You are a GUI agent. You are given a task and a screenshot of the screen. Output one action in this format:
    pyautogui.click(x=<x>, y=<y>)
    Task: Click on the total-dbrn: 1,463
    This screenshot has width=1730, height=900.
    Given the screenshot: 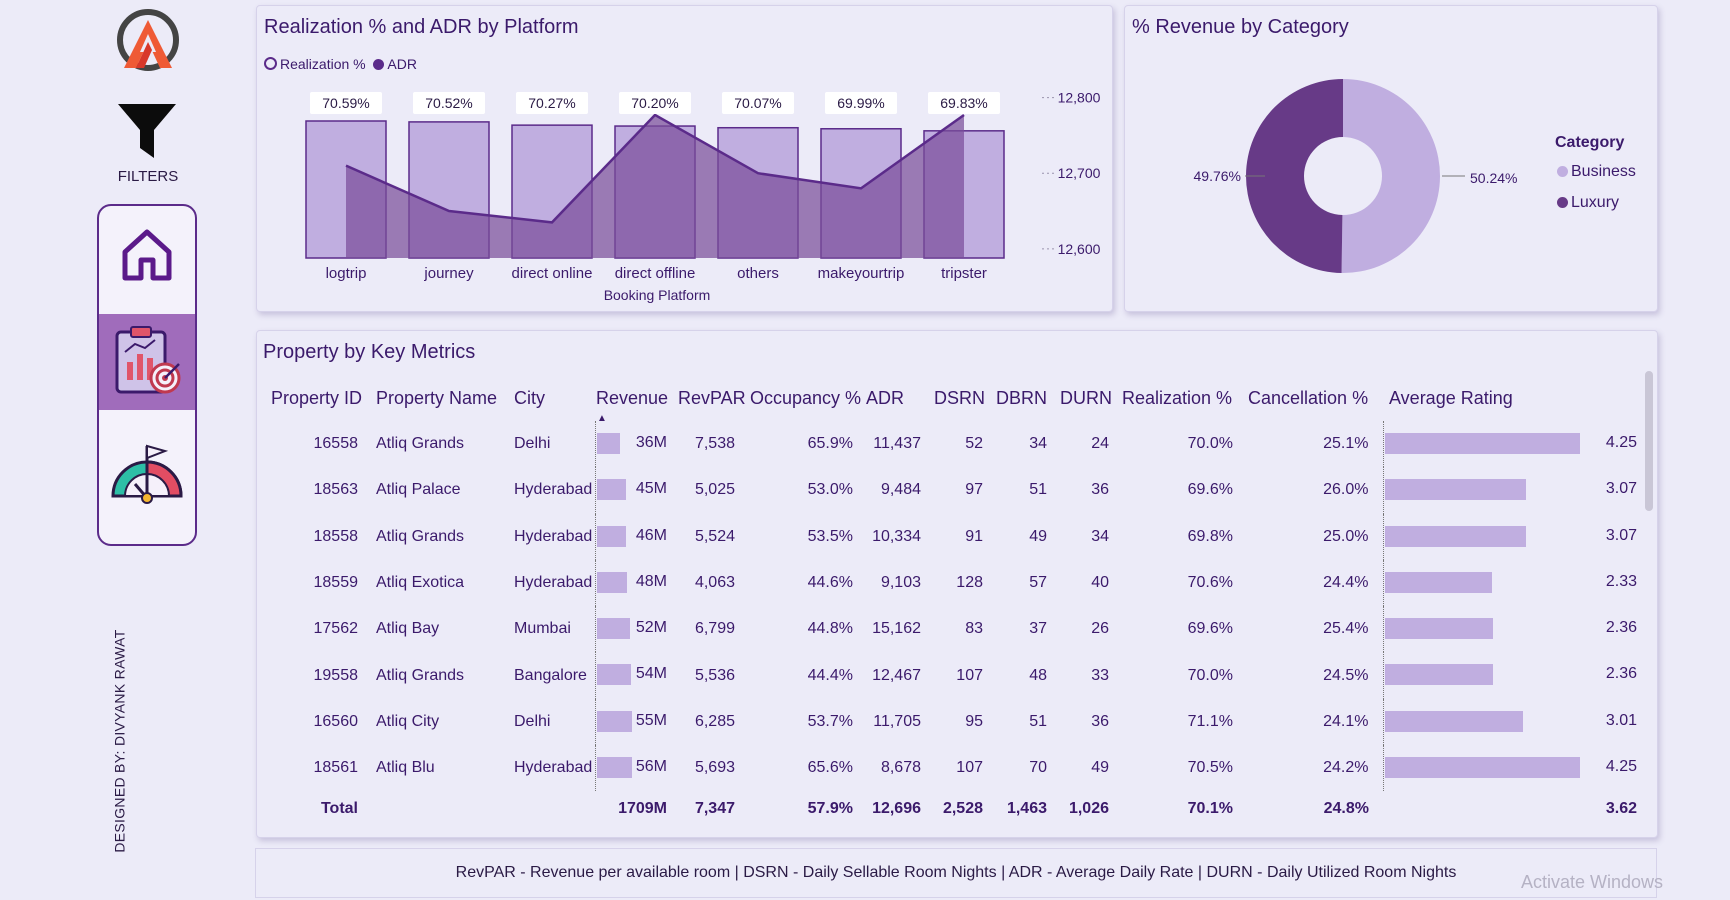 What is the action you would take?
    pyautogui.click(x=1026, y=809)
    